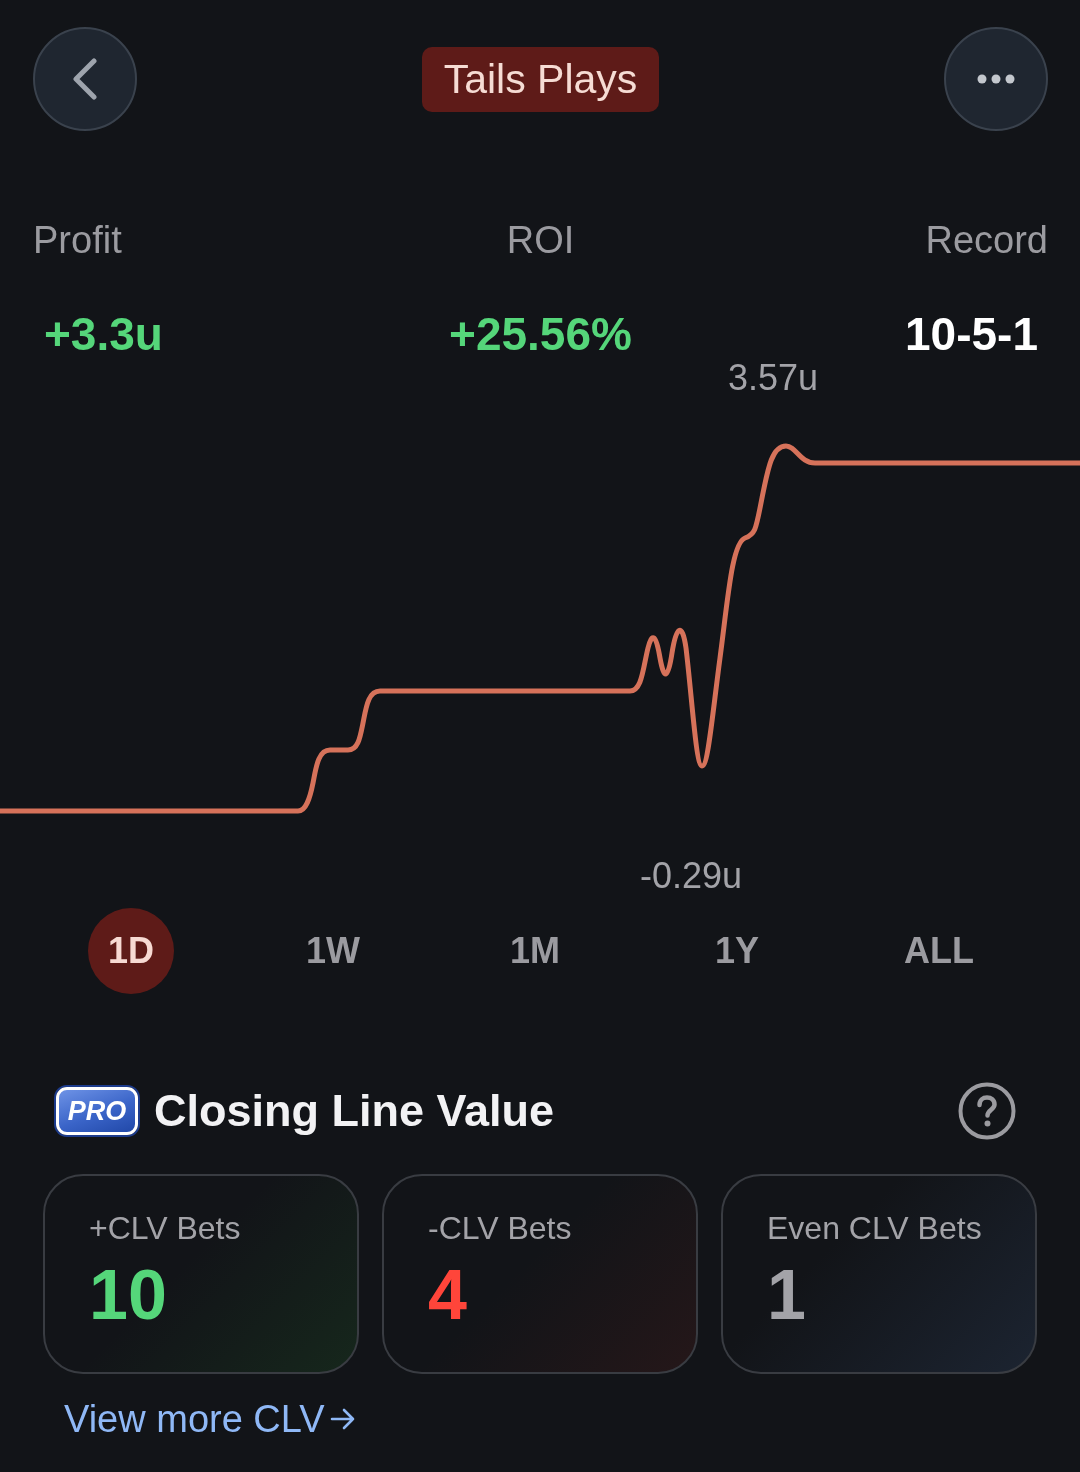  Describe the element at coordinates (97, 1111) in the screenshot. I see `pro-badge: PRO` at that location.